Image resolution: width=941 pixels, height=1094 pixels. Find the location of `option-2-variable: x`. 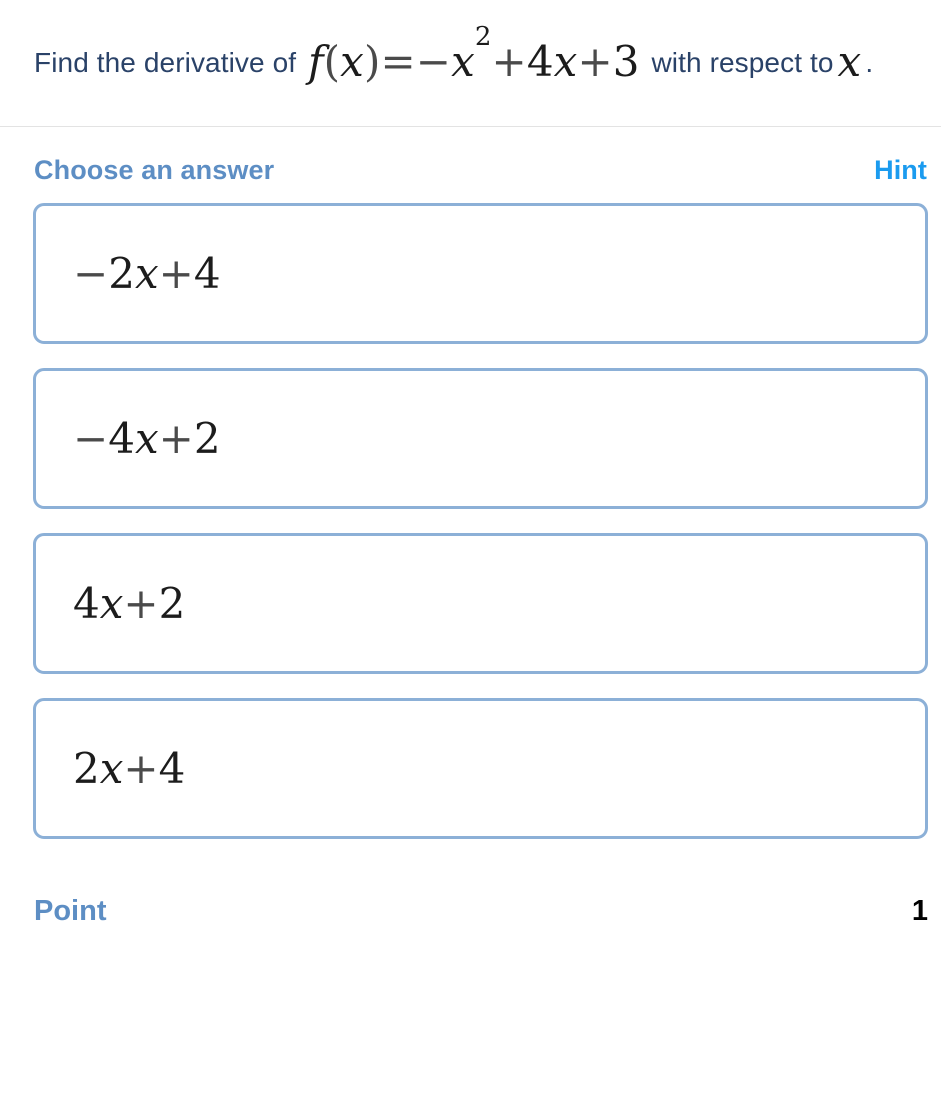

option-2-variable: x is located at coordinates (146, 438).